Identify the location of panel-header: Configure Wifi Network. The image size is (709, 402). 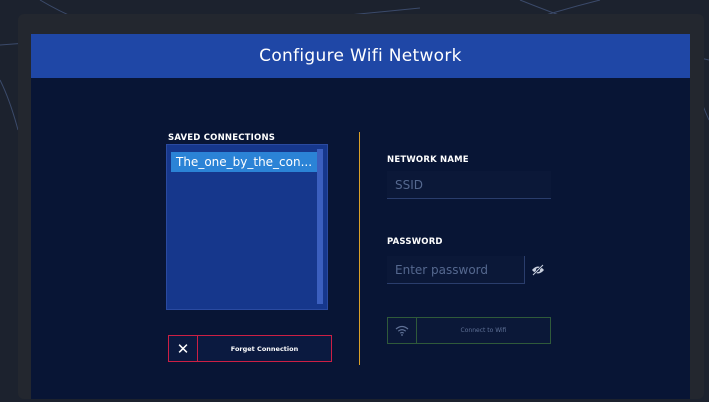
(360, 56).